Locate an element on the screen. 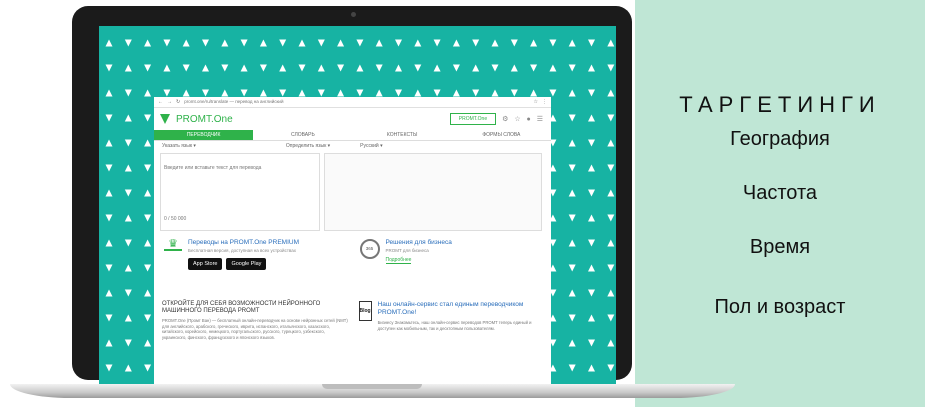 This screenshot has width=925, height=407. back-icon: ← is located at coordinates (160, 102).